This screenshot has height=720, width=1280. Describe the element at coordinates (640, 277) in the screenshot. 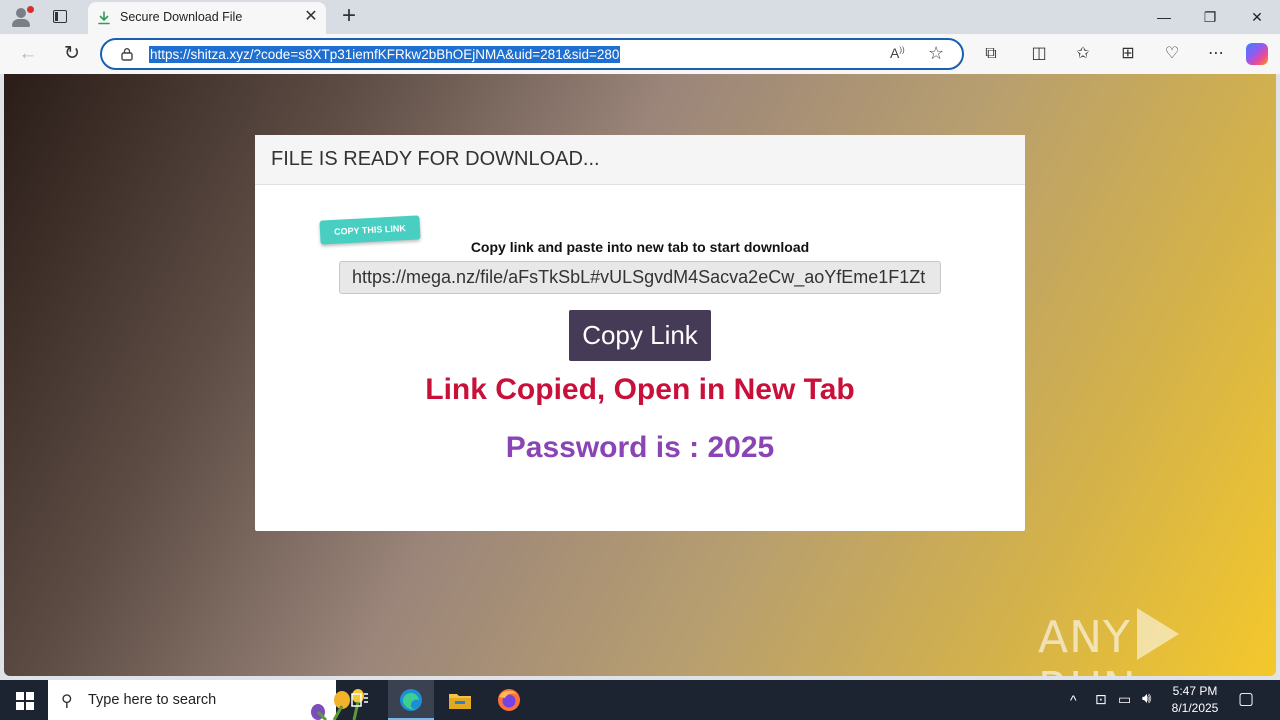

I see `download-link-input` at that location.